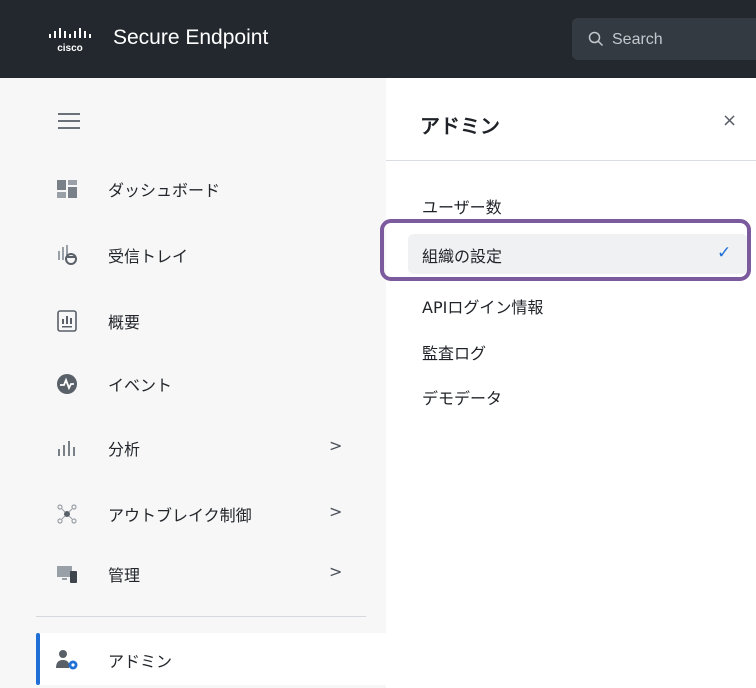 Image resolution: width=756 pixels, height=688 pixels. Describe the element at coordinates (66, 448) in the screenshot. I see `analysis-icon` at that location.